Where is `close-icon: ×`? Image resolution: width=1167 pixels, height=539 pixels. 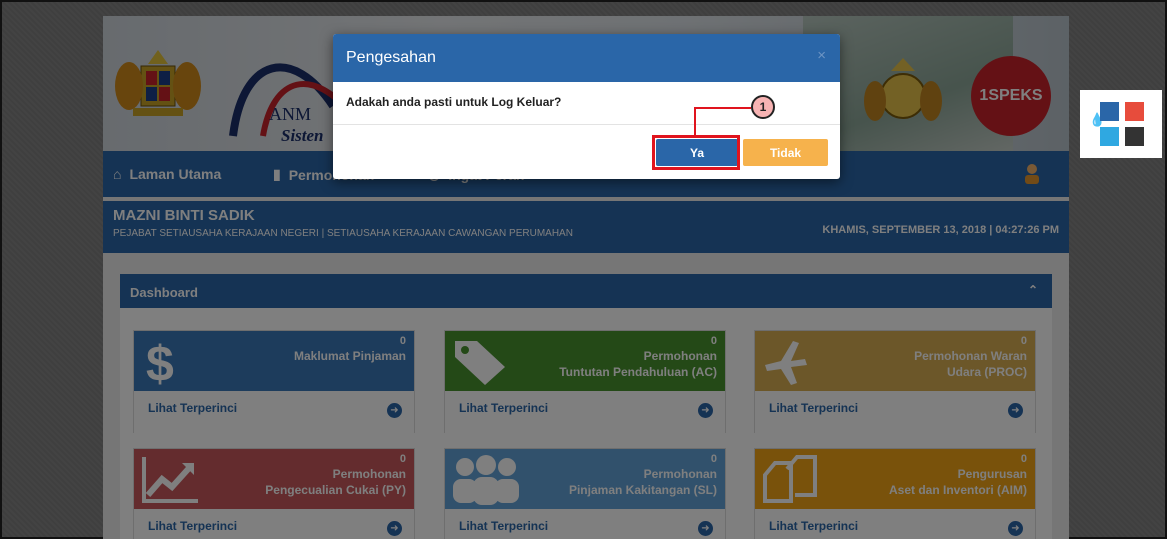 close-icon: × is located at coordinates (821, 55).